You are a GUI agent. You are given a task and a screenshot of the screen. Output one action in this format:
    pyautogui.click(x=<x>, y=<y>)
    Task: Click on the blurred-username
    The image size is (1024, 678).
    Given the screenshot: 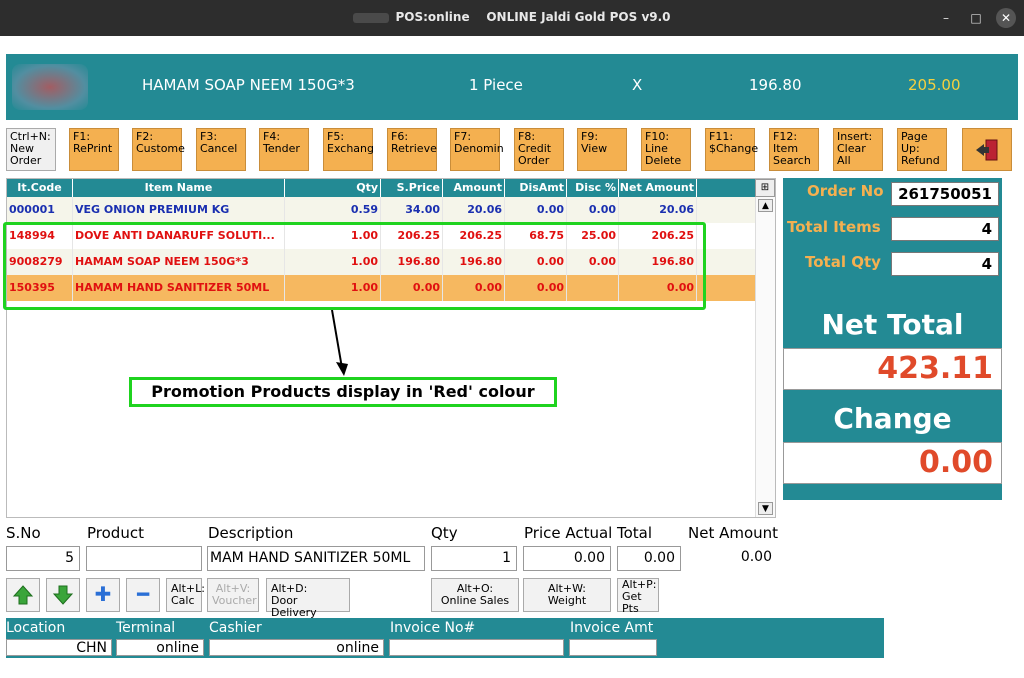 What is the action you would take?
    pyautogui.click(x=371, y=17)
    